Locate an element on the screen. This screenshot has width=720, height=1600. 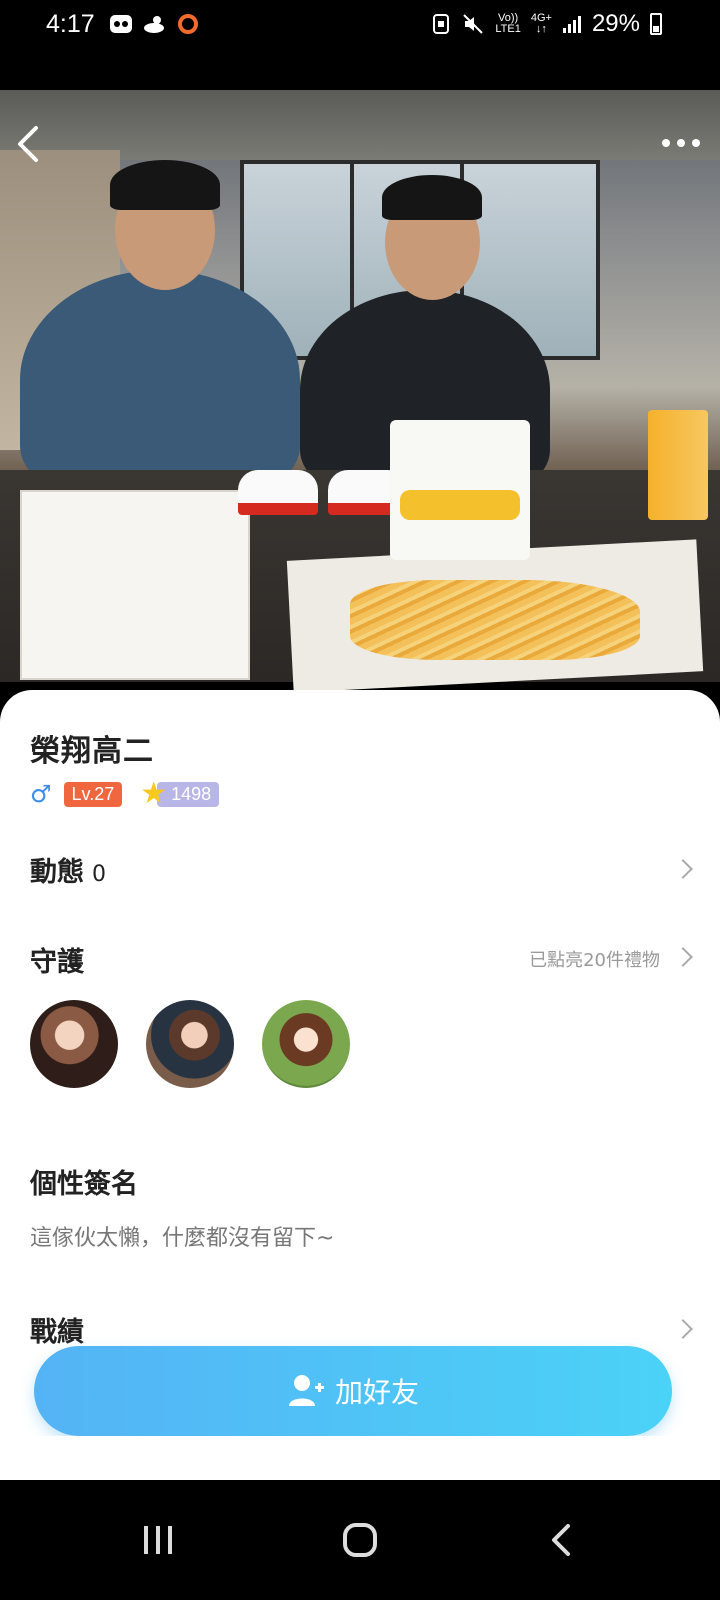
status-time: 4:17 is located at coordinates (70, 24).